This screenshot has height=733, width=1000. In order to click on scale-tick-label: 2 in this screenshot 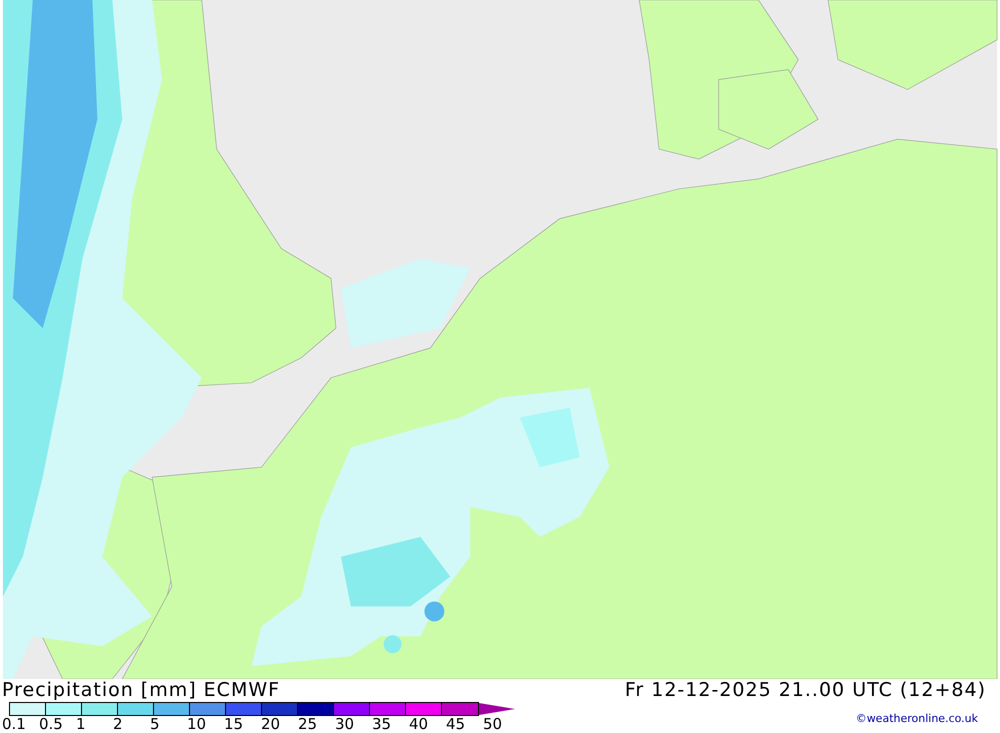, I will do `click(118, 724)`.